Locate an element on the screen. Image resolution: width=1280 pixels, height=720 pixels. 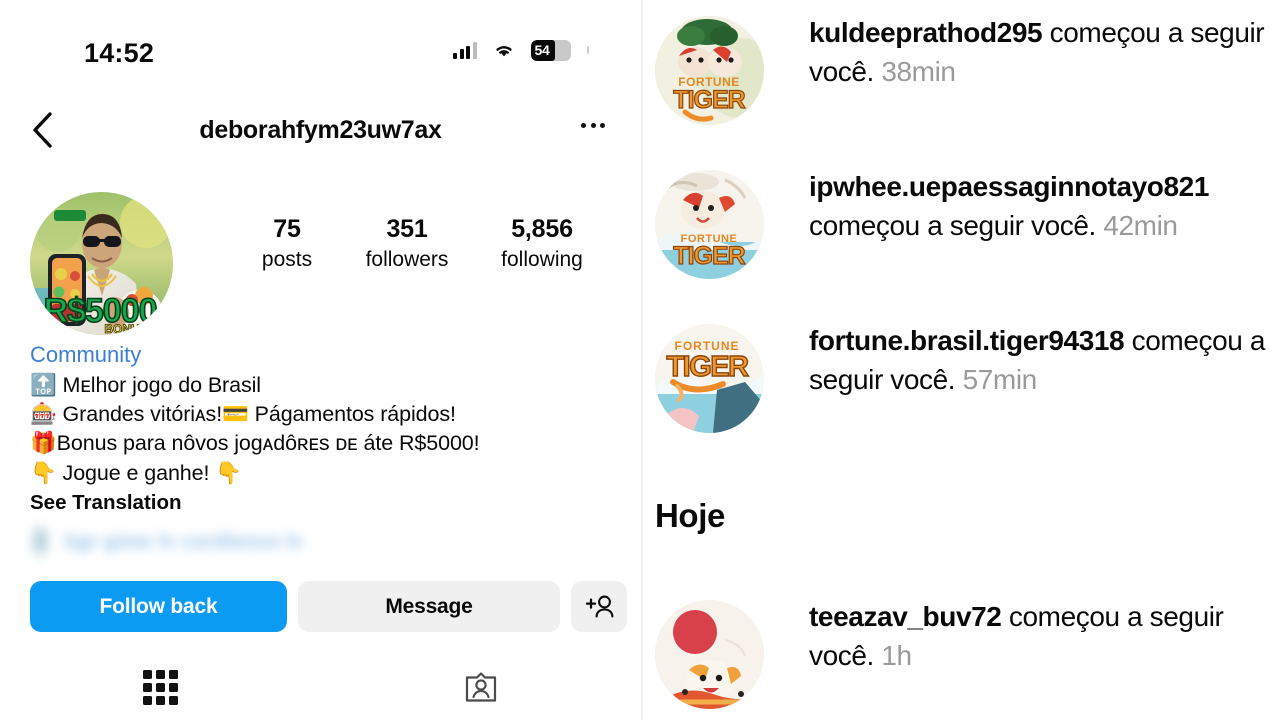
profile-actions: Follow back Message is located at coordinates (328, 606).